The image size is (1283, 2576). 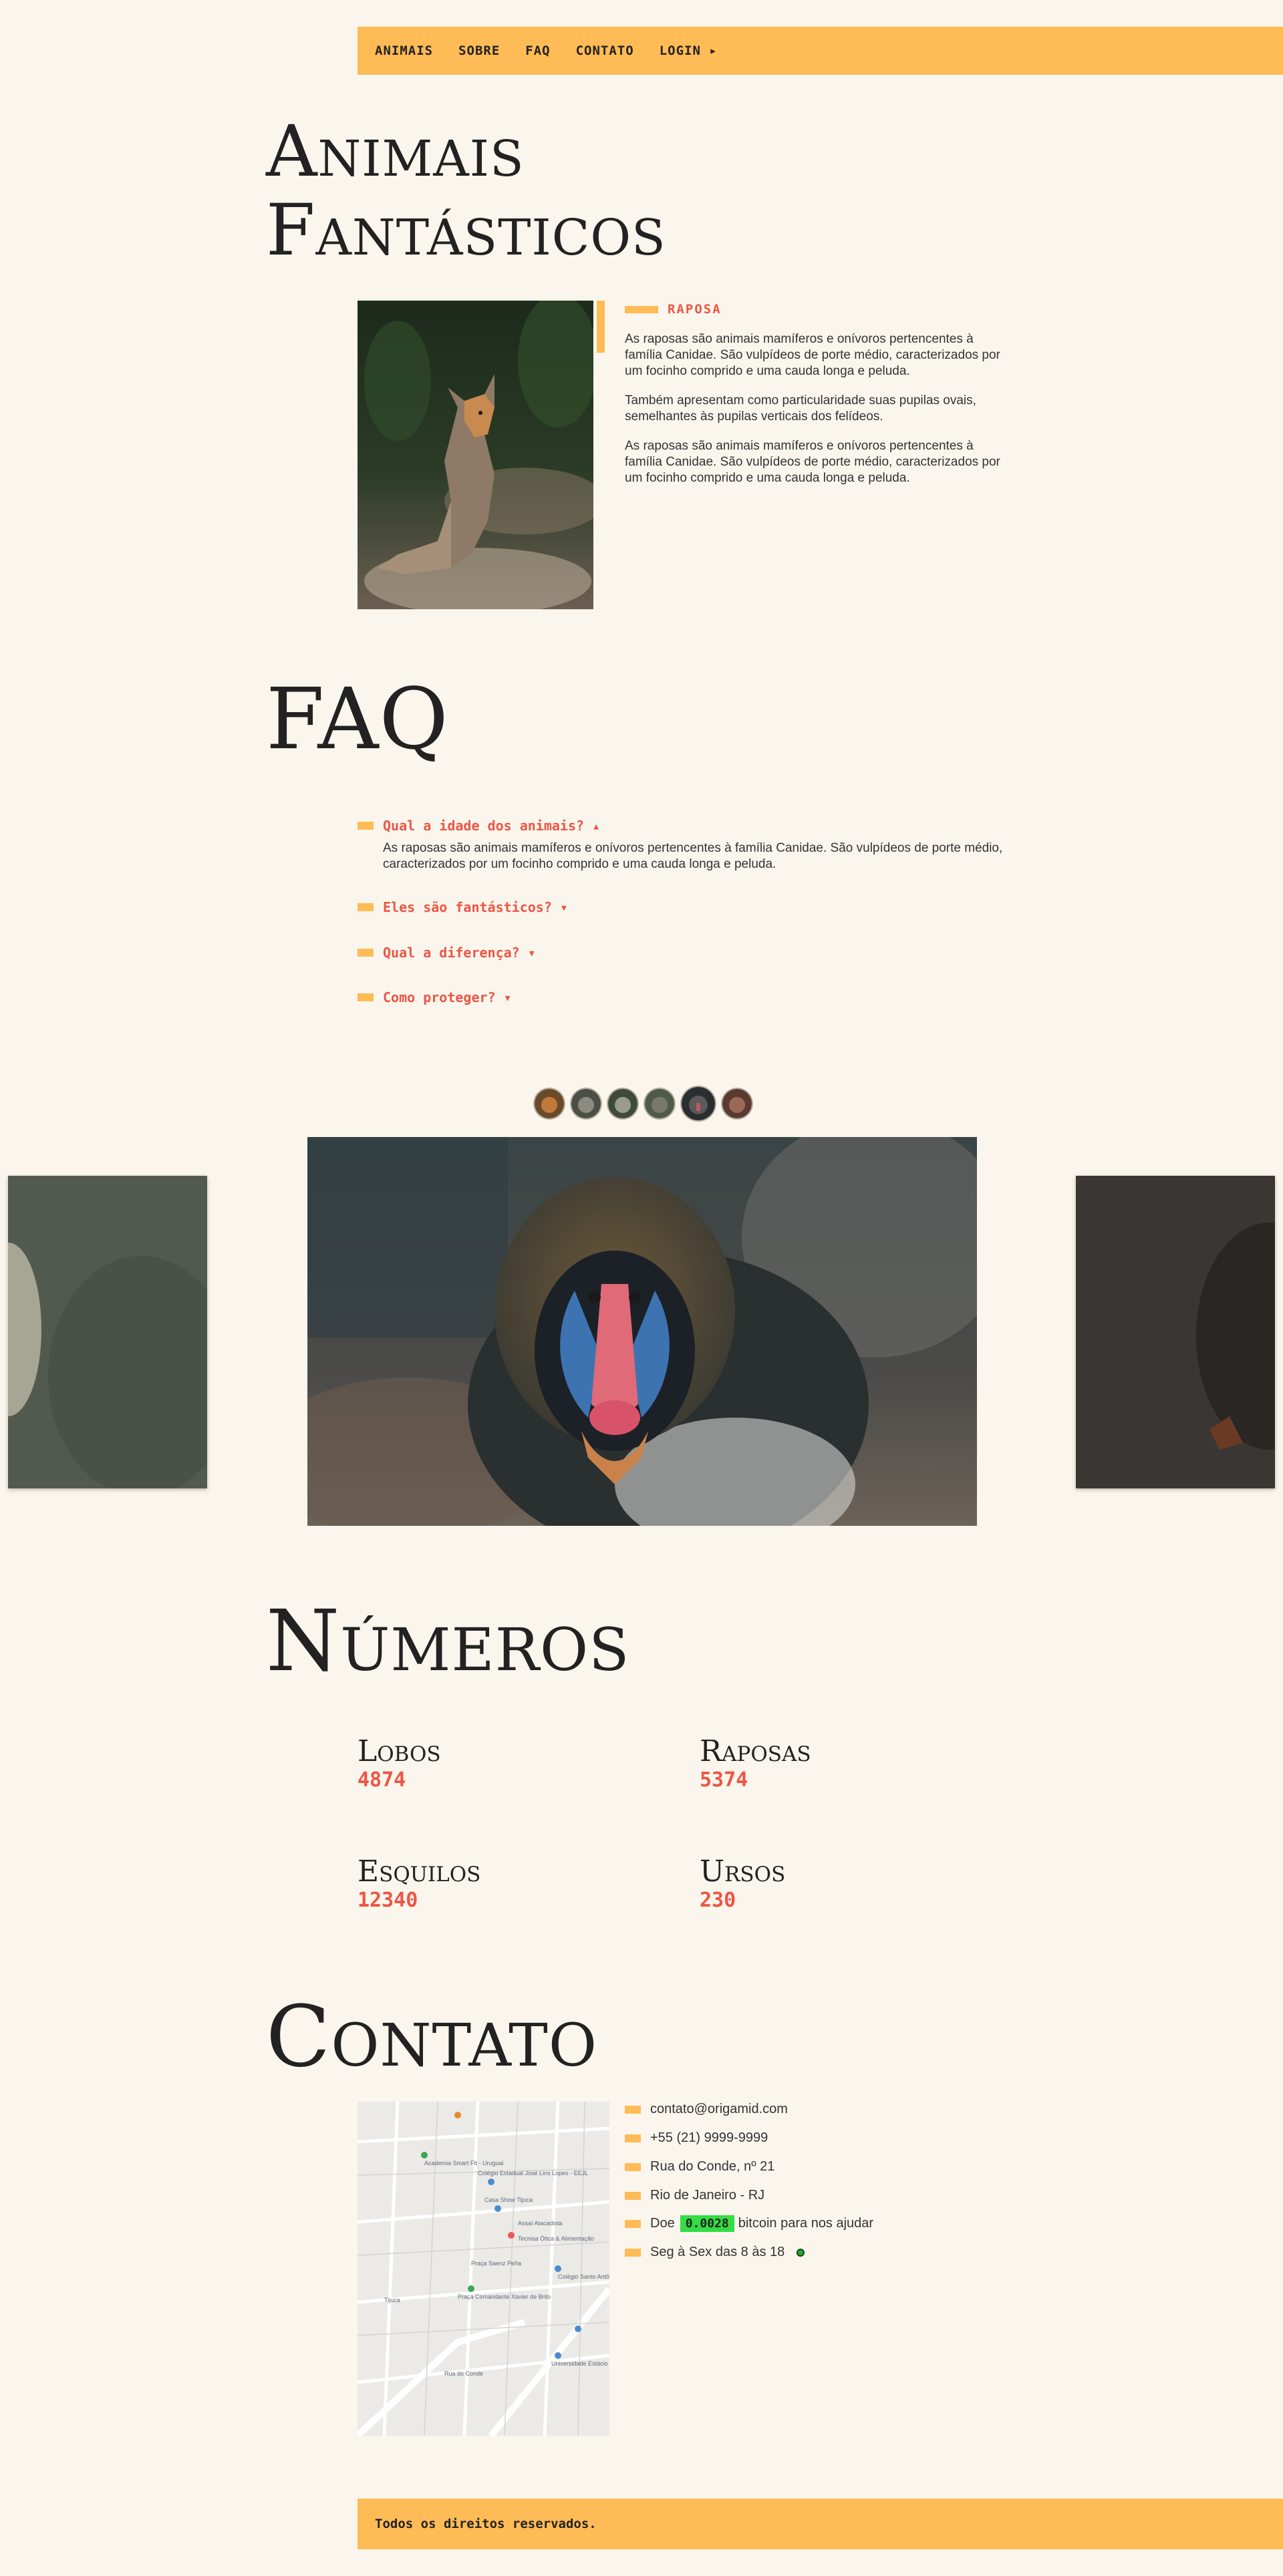 I want to click on stat-label: Ursos, so click(x=743, y=1872).